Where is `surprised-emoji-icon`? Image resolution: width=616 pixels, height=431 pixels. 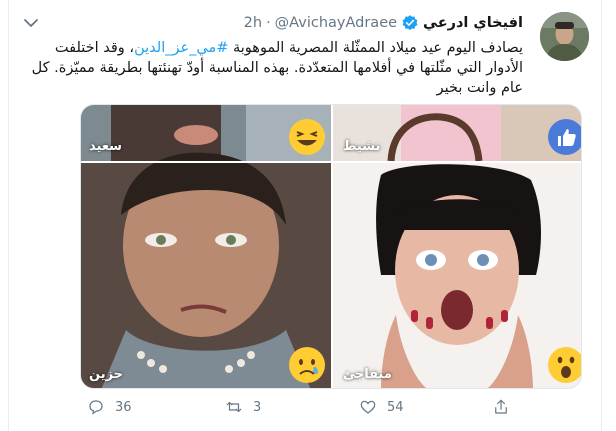 surprised-emoji-icon is located at coordinates (564, 365).